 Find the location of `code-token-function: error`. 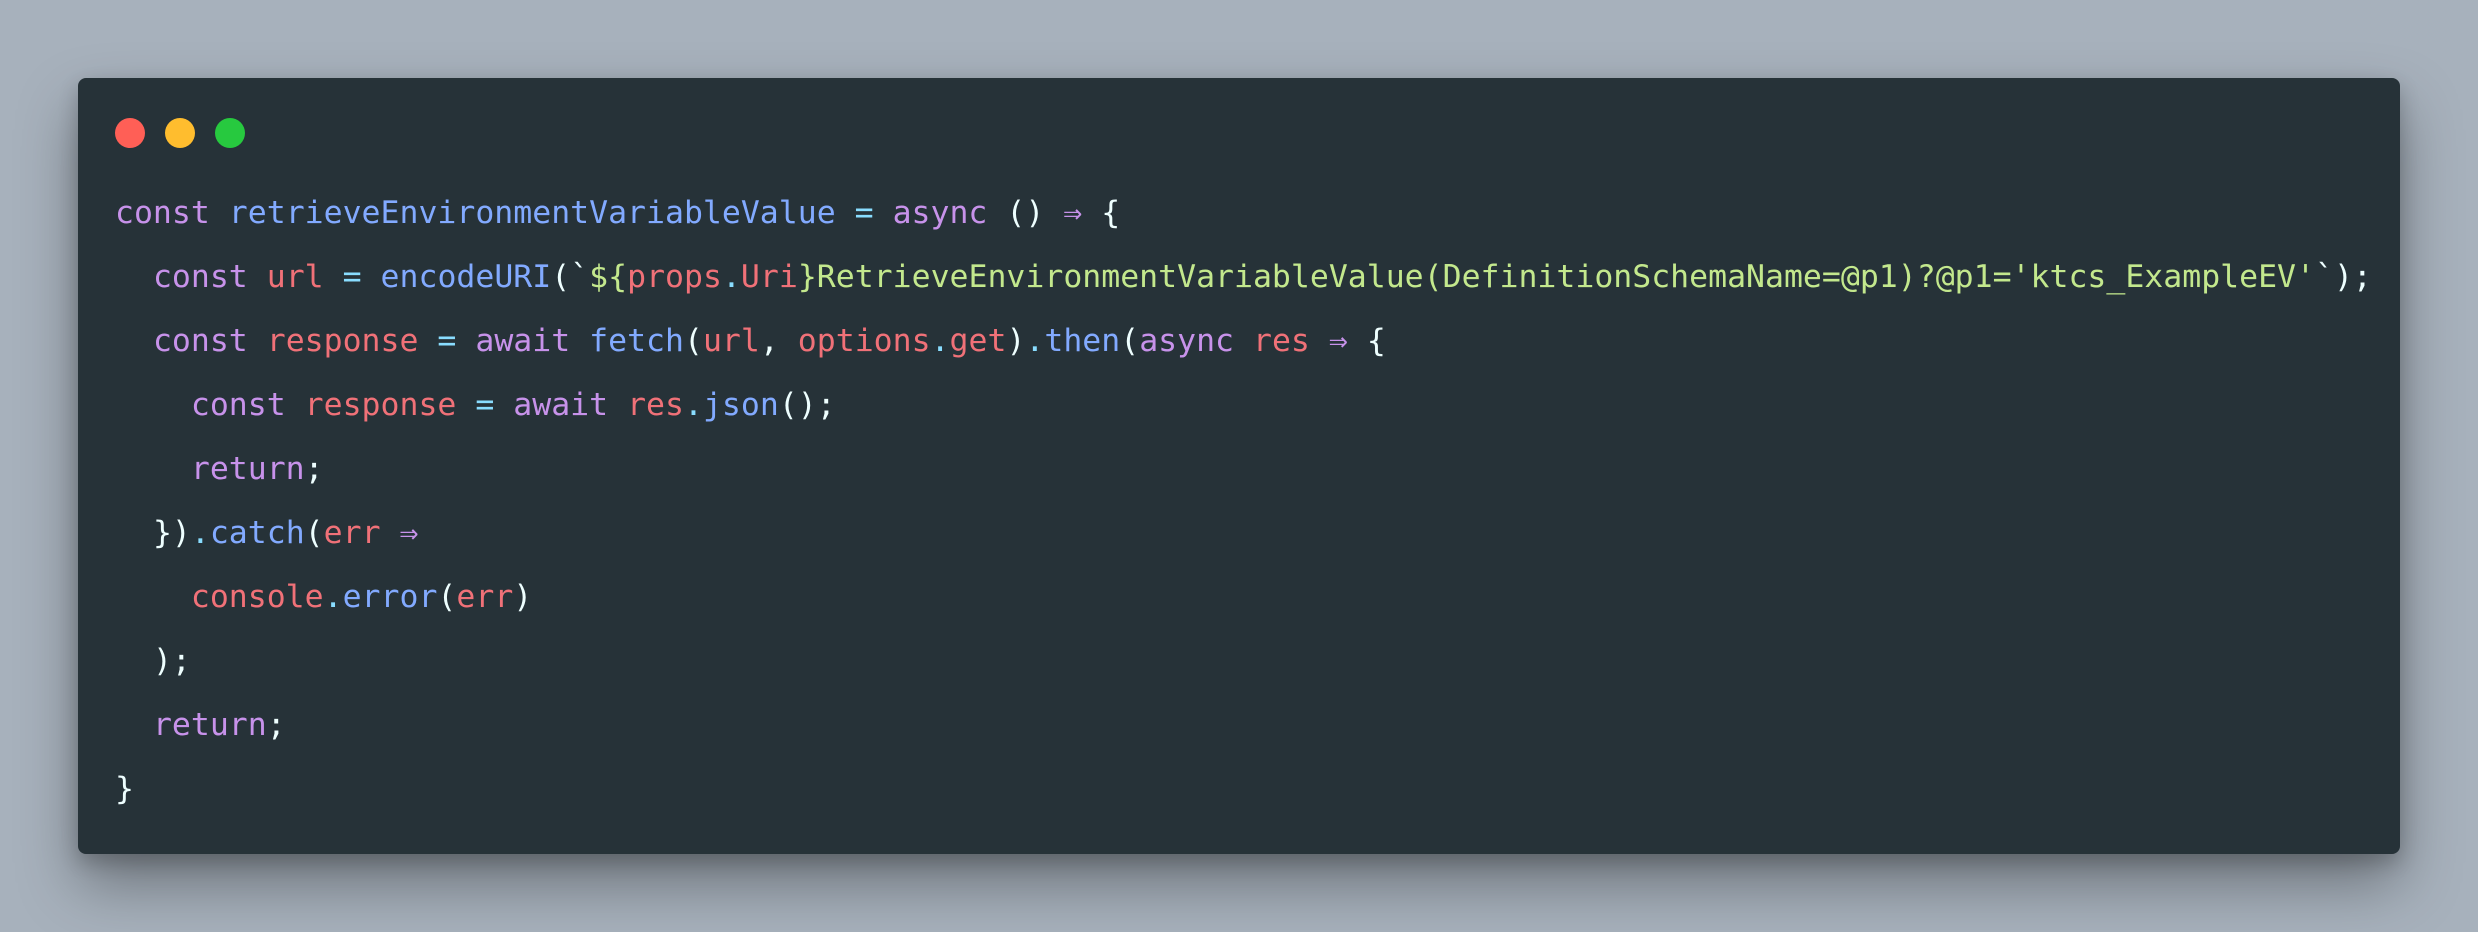

code-token-function: error is located at coordinates (390, 597).